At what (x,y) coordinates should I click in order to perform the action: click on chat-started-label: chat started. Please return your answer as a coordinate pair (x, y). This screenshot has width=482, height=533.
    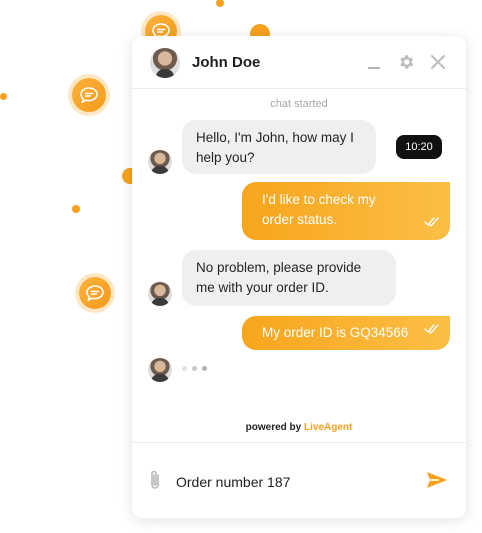
    Looking at the image, I should click on (299, 104).